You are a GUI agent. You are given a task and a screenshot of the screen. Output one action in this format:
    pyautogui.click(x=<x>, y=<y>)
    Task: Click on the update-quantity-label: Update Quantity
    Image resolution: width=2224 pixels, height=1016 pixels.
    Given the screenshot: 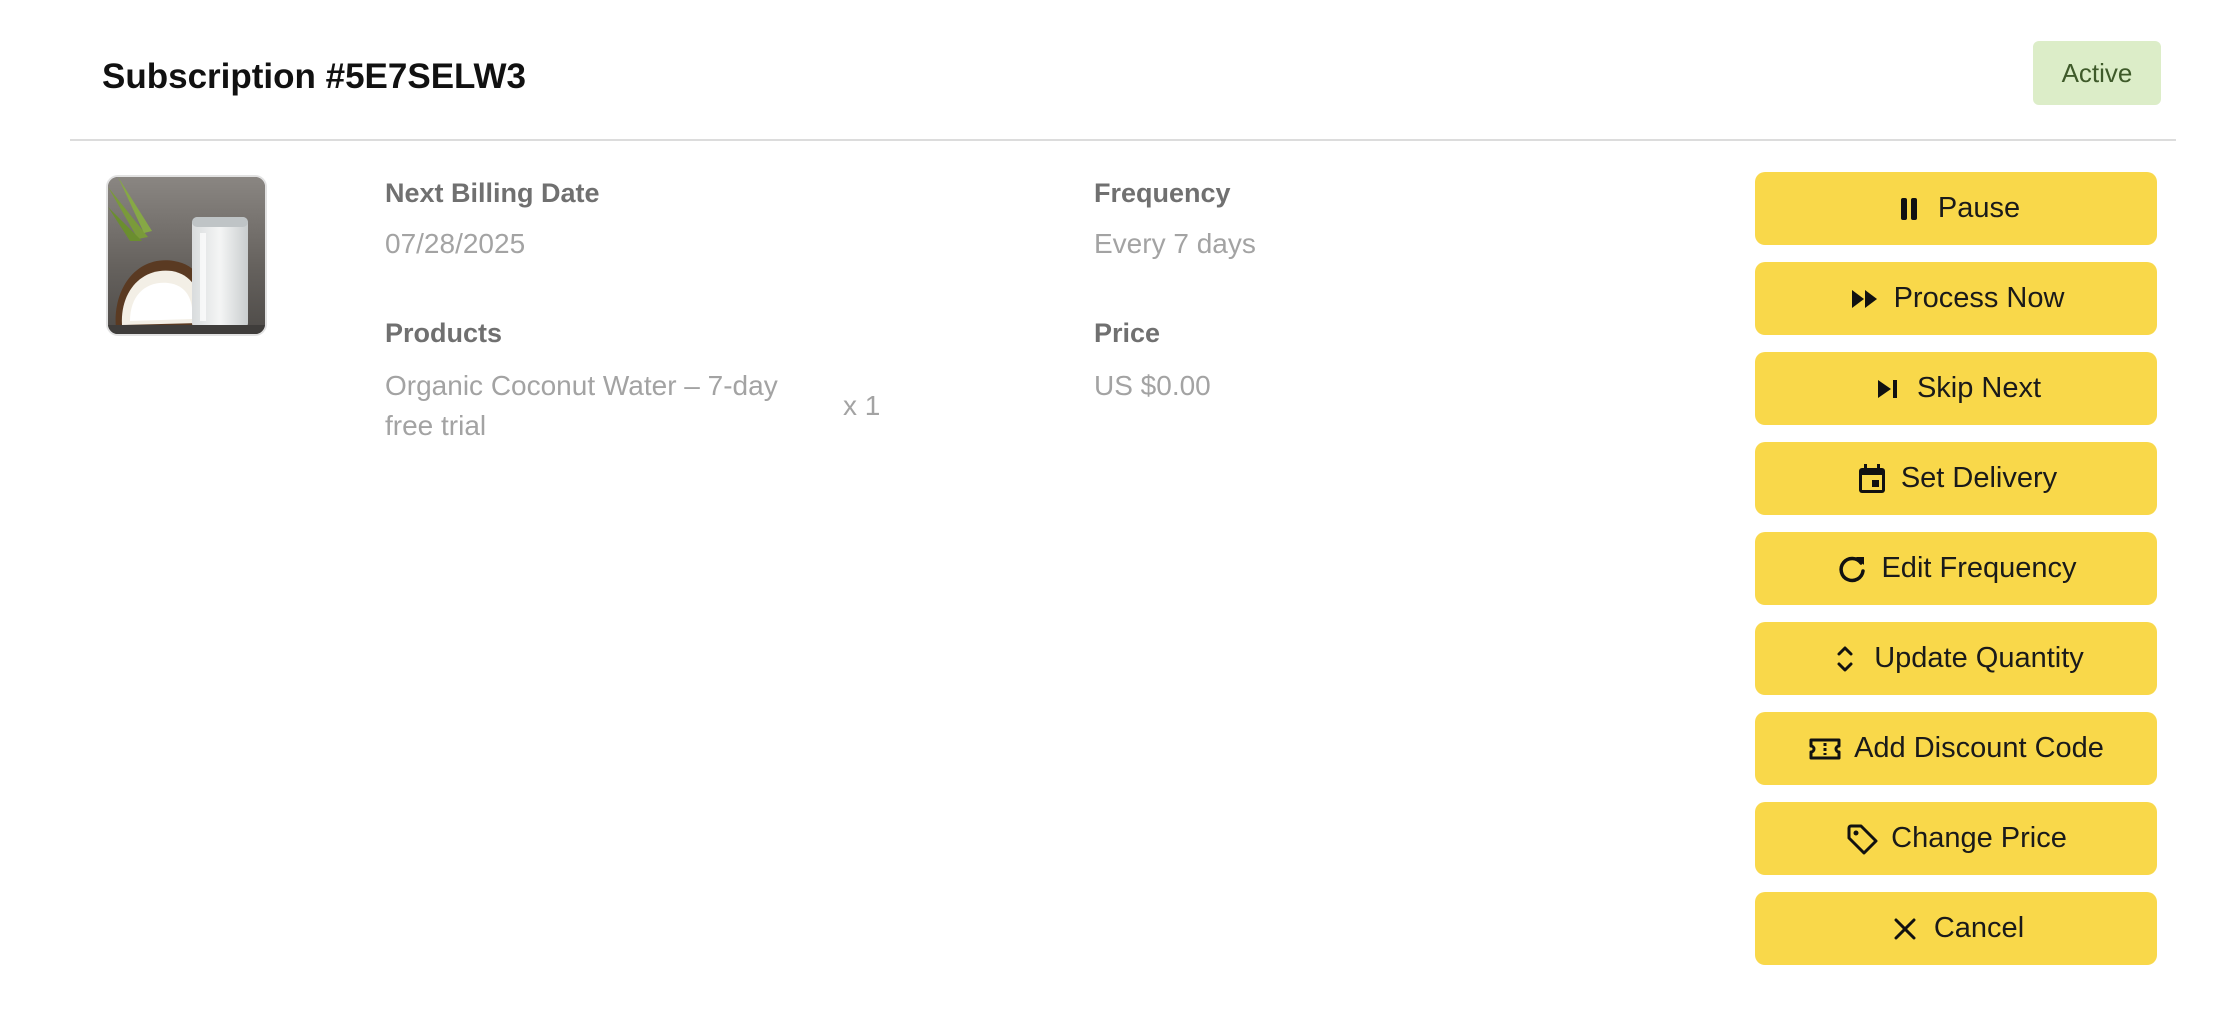 What is the action you would take?
    pyautogui.click(x=1979, y=658)
    